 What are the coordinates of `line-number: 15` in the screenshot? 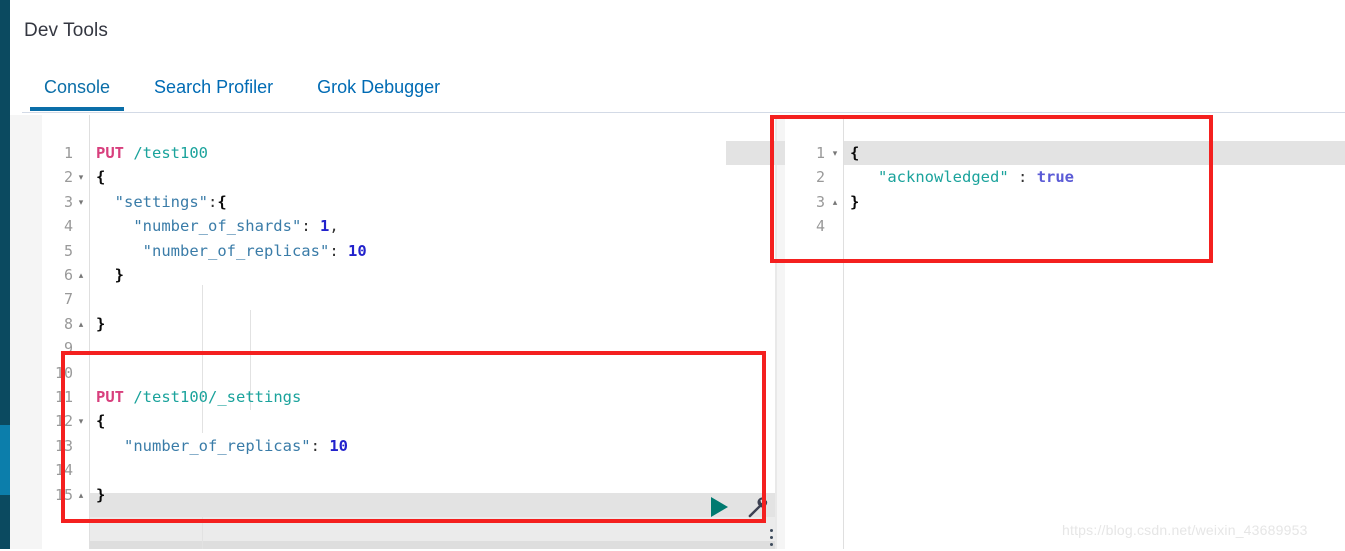 It's located at (63, 494).